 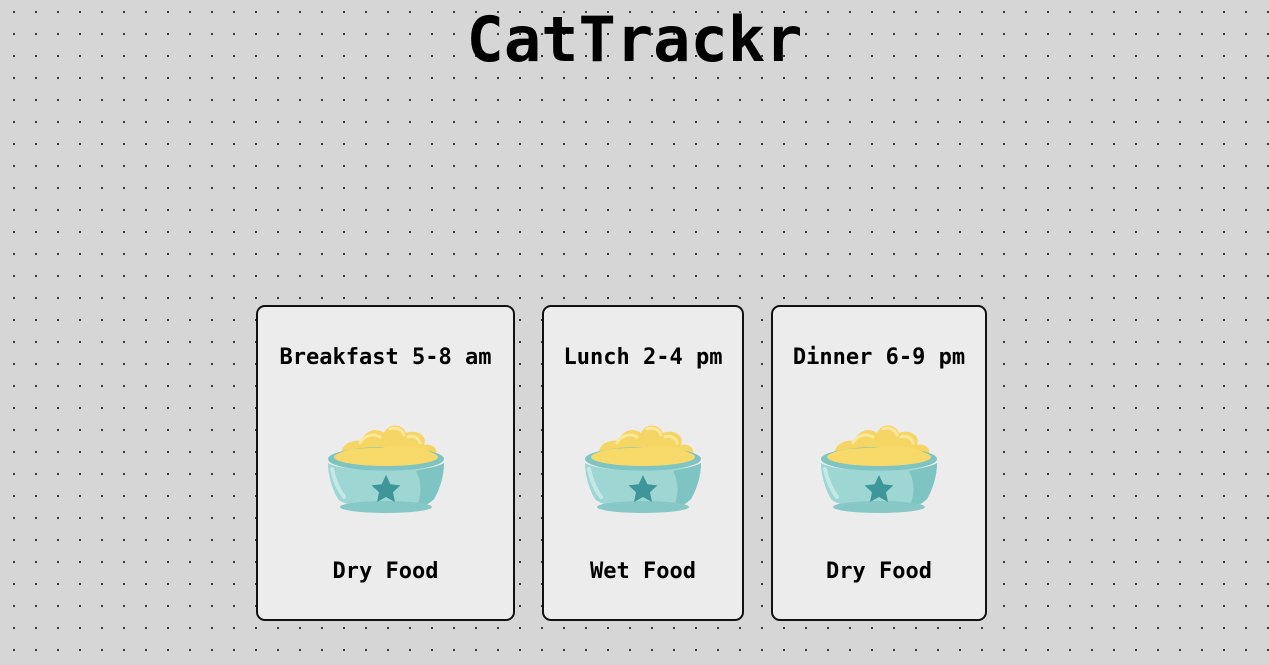 I want to click on app-title: CatTrackr, so click(x=634, y=39).